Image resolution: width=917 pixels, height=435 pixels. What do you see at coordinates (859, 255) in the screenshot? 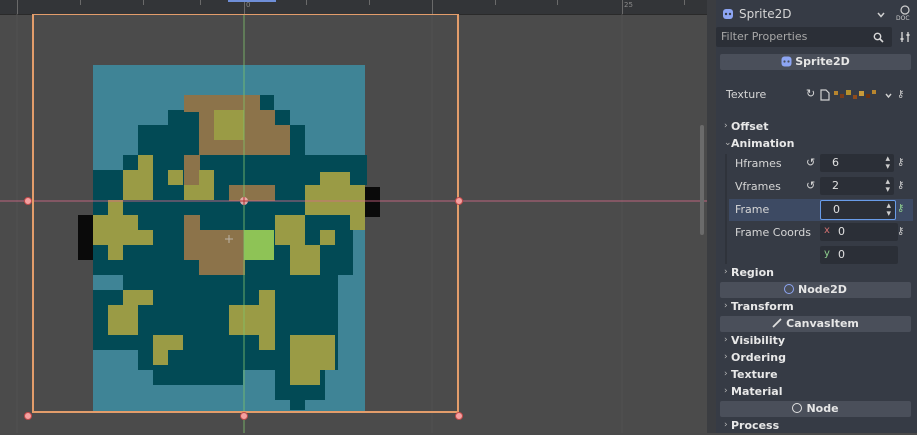
I see `frame-coord-y-field: y 0` at bounding box center [859, 255].